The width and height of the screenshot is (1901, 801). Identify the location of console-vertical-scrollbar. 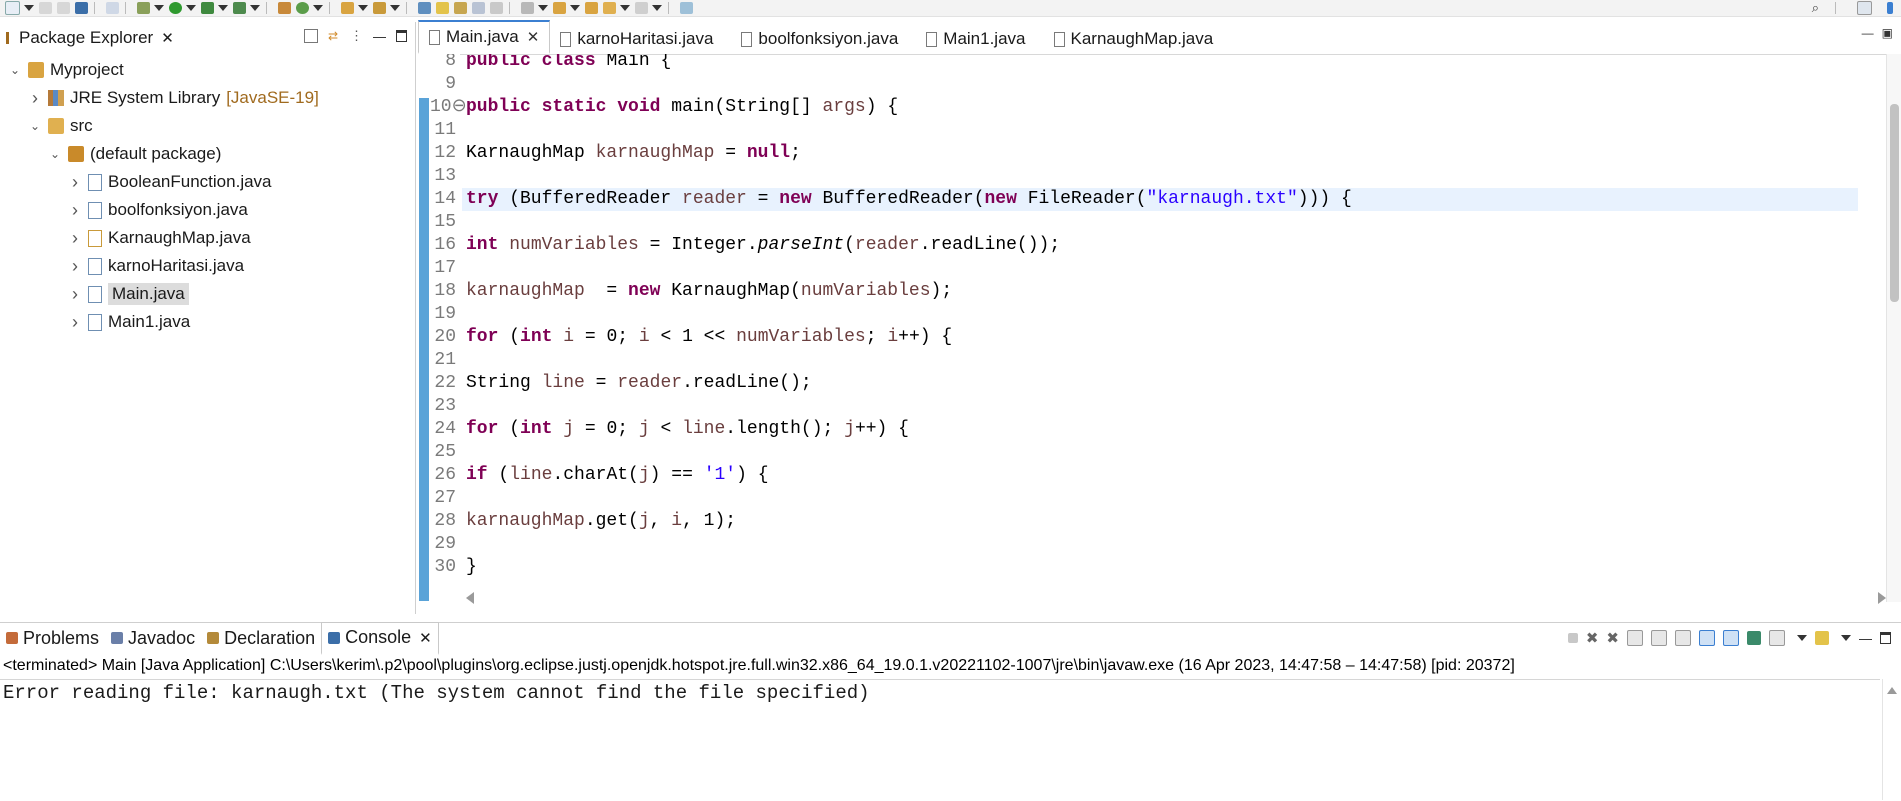
(1891, 739).